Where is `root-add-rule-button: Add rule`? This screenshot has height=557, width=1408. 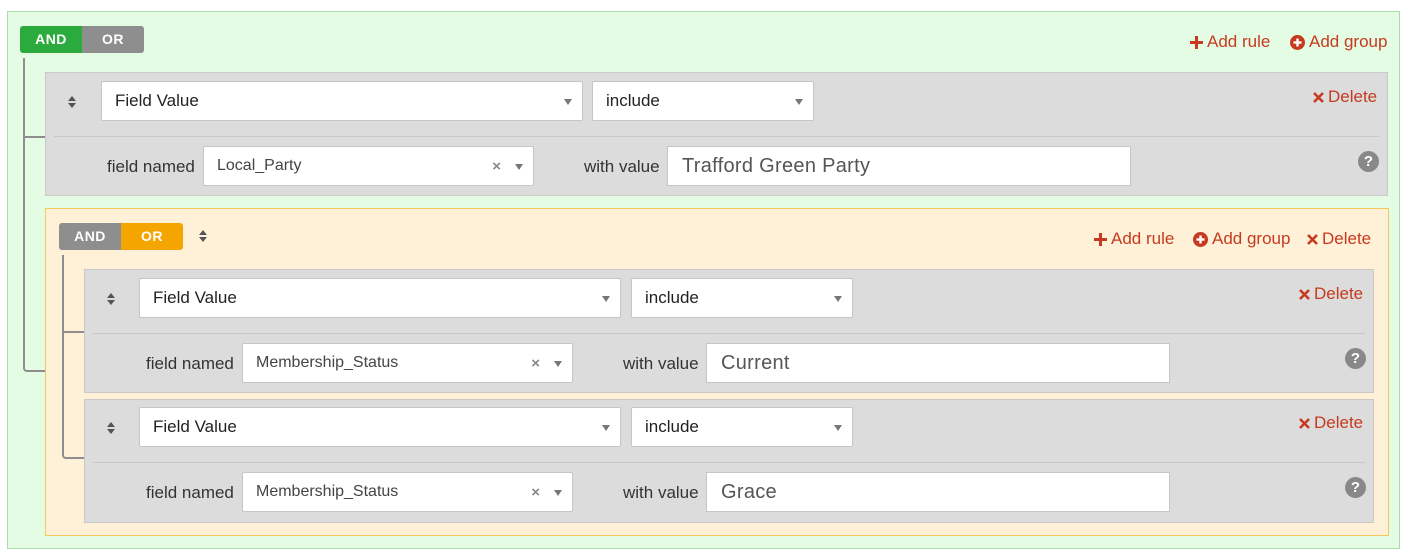
root-add-rule-button: Add rule is located at coordinates (1230, 42).